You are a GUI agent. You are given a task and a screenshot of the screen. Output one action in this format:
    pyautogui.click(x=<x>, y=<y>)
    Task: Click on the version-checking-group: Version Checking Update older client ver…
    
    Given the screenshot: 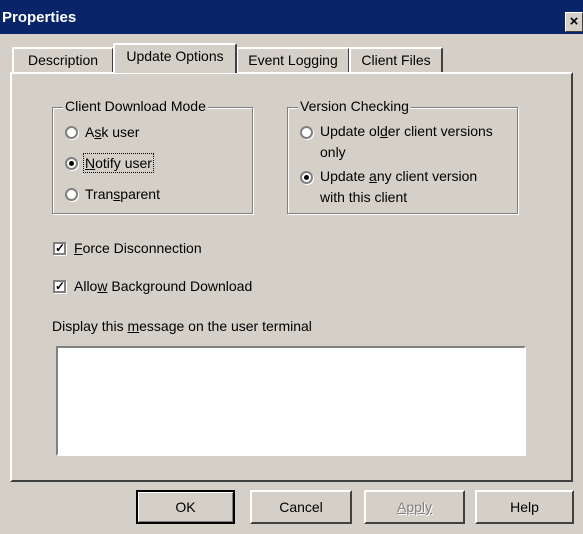 What is the action you would take?
    pyautogui.click(x=402, y=156)
    